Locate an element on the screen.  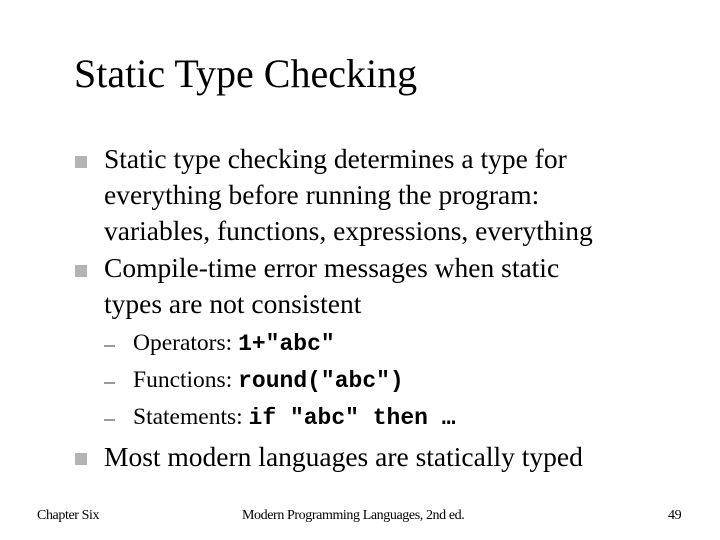
footer-page-number: 49 is located at coordinates (675, 515).